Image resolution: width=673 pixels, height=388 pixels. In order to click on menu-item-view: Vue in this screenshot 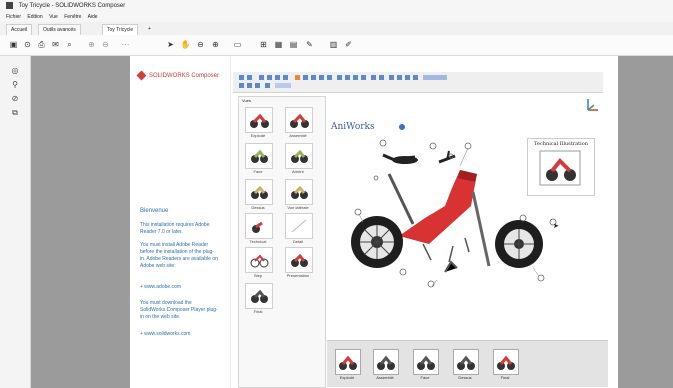, I will do `click(53, 17)`.